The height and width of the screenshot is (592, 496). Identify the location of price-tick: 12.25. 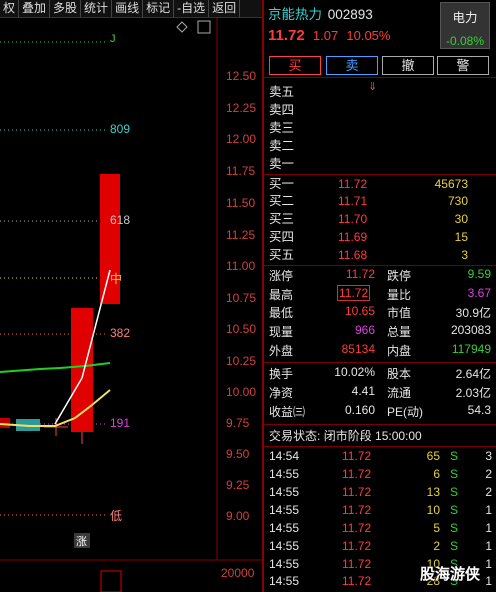
(241, 108).